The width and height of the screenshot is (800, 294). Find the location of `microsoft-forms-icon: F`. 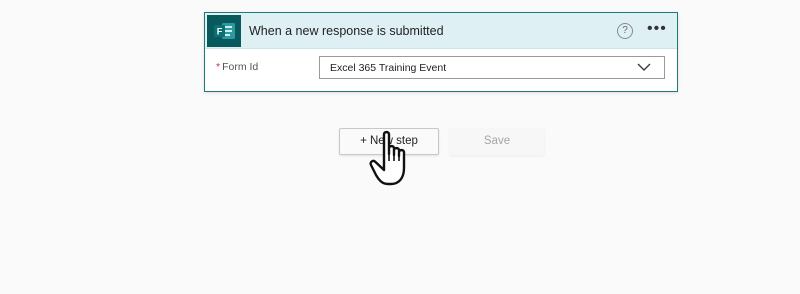

microsoft-forms-icon: F is located at coordinates (224, 31).